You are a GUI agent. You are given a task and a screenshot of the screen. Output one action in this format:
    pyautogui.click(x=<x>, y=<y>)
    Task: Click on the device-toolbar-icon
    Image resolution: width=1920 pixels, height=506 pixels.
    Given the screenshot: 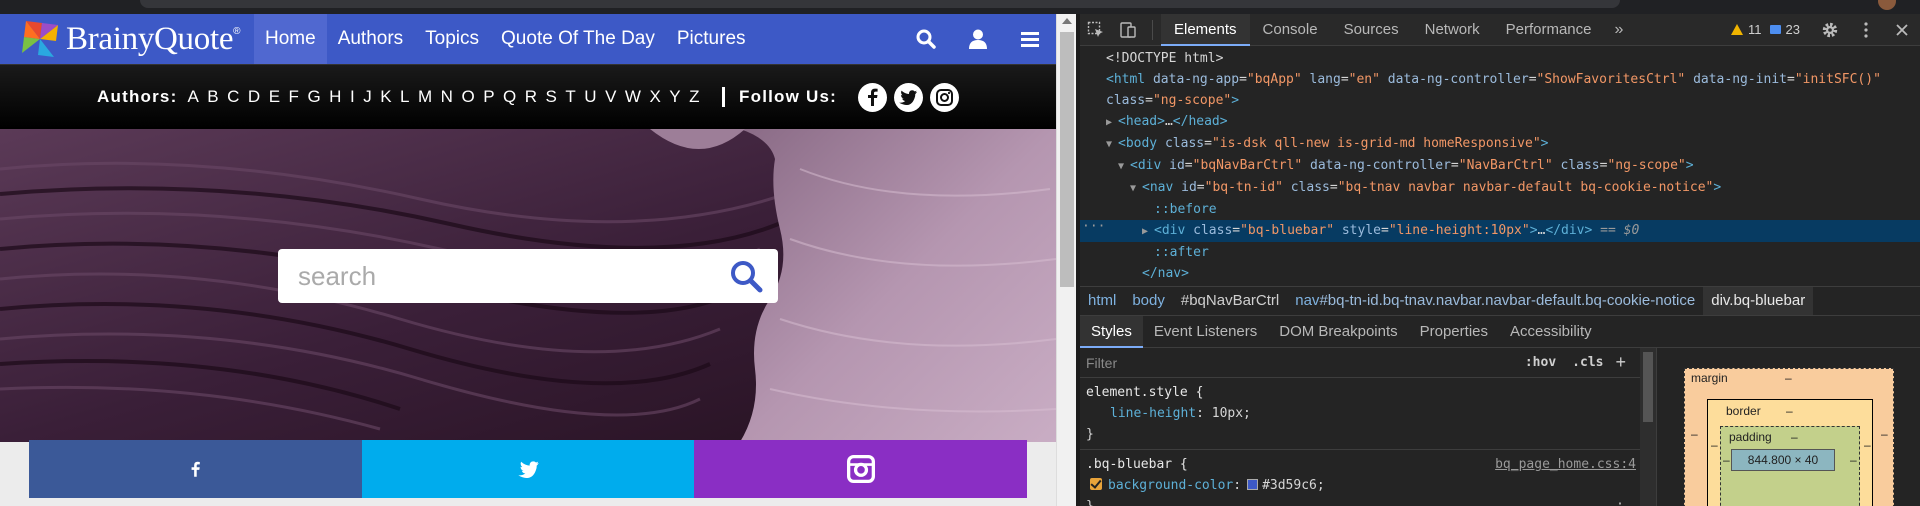 What is the action you would take?
    pyautogui.click(x=1128, y=30)
    